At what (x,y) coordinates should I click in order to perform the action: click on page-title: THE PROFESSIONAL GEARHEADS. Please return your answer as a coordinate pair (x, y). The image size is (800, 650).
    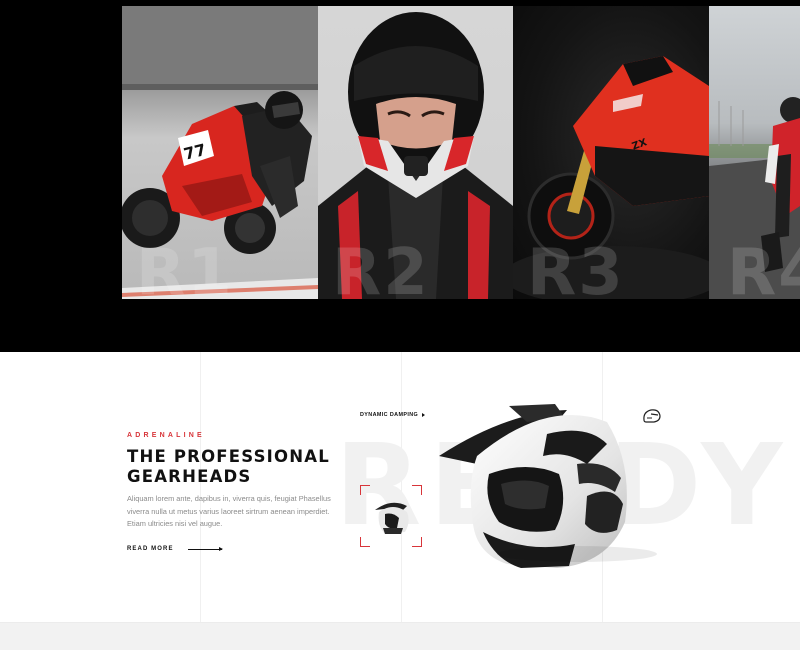
    Looking at the image, I should click on (232, 467).